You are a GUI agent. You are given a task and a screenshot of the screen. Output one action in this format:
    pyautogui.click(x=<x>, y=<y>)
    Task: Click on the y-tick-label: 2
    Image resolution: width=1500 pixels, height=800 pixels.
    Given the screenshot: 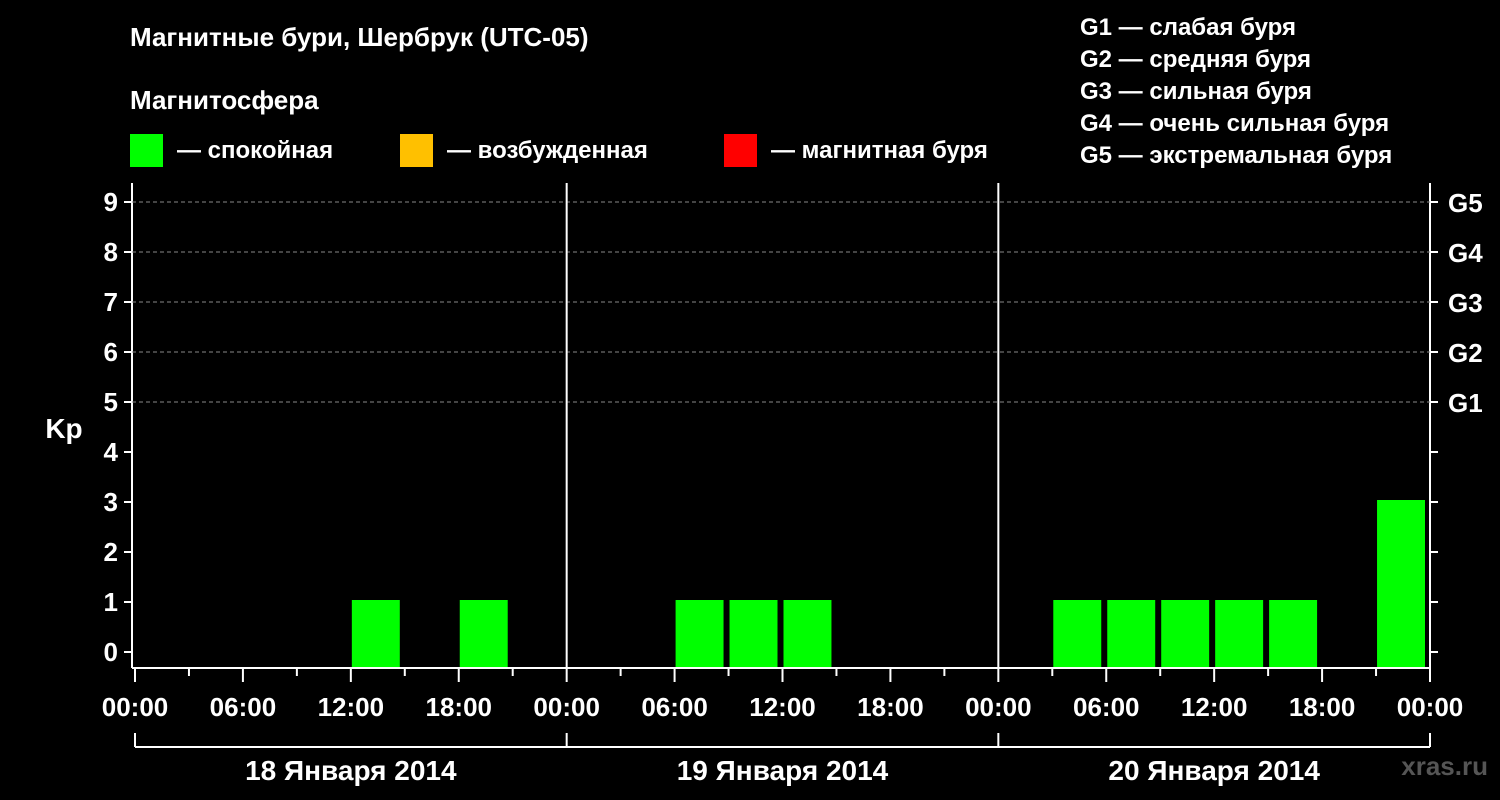 What is the action you would take?
    pyautogui.click(x=111, y=552)
    